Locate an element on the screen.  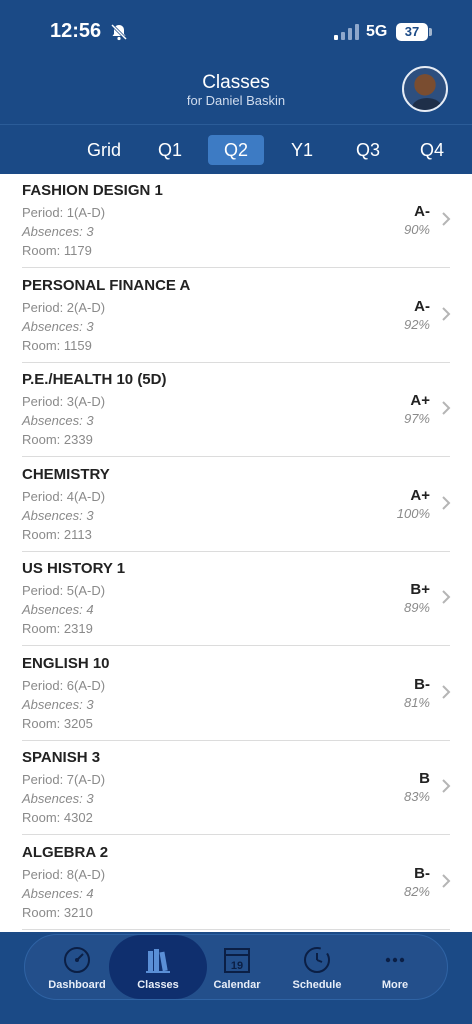
class-room: Room: 1179 is located at coordinates (57, 250).